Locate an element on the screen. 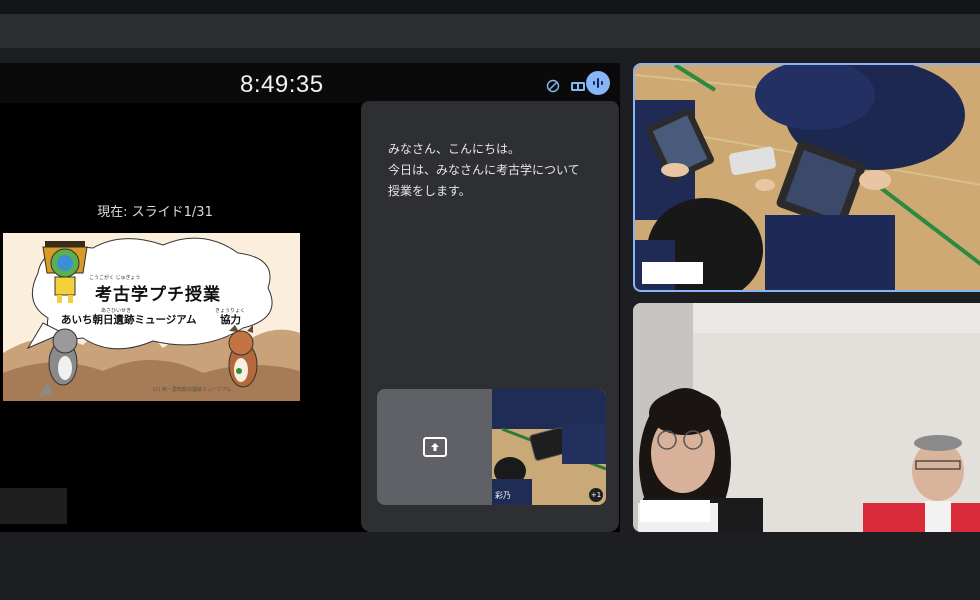 Image resolution: width=980 pixels, height=600 pixels. slide-subtitle: あいち朝日遺跡ミュージアム is located at coordinates (129, 320).